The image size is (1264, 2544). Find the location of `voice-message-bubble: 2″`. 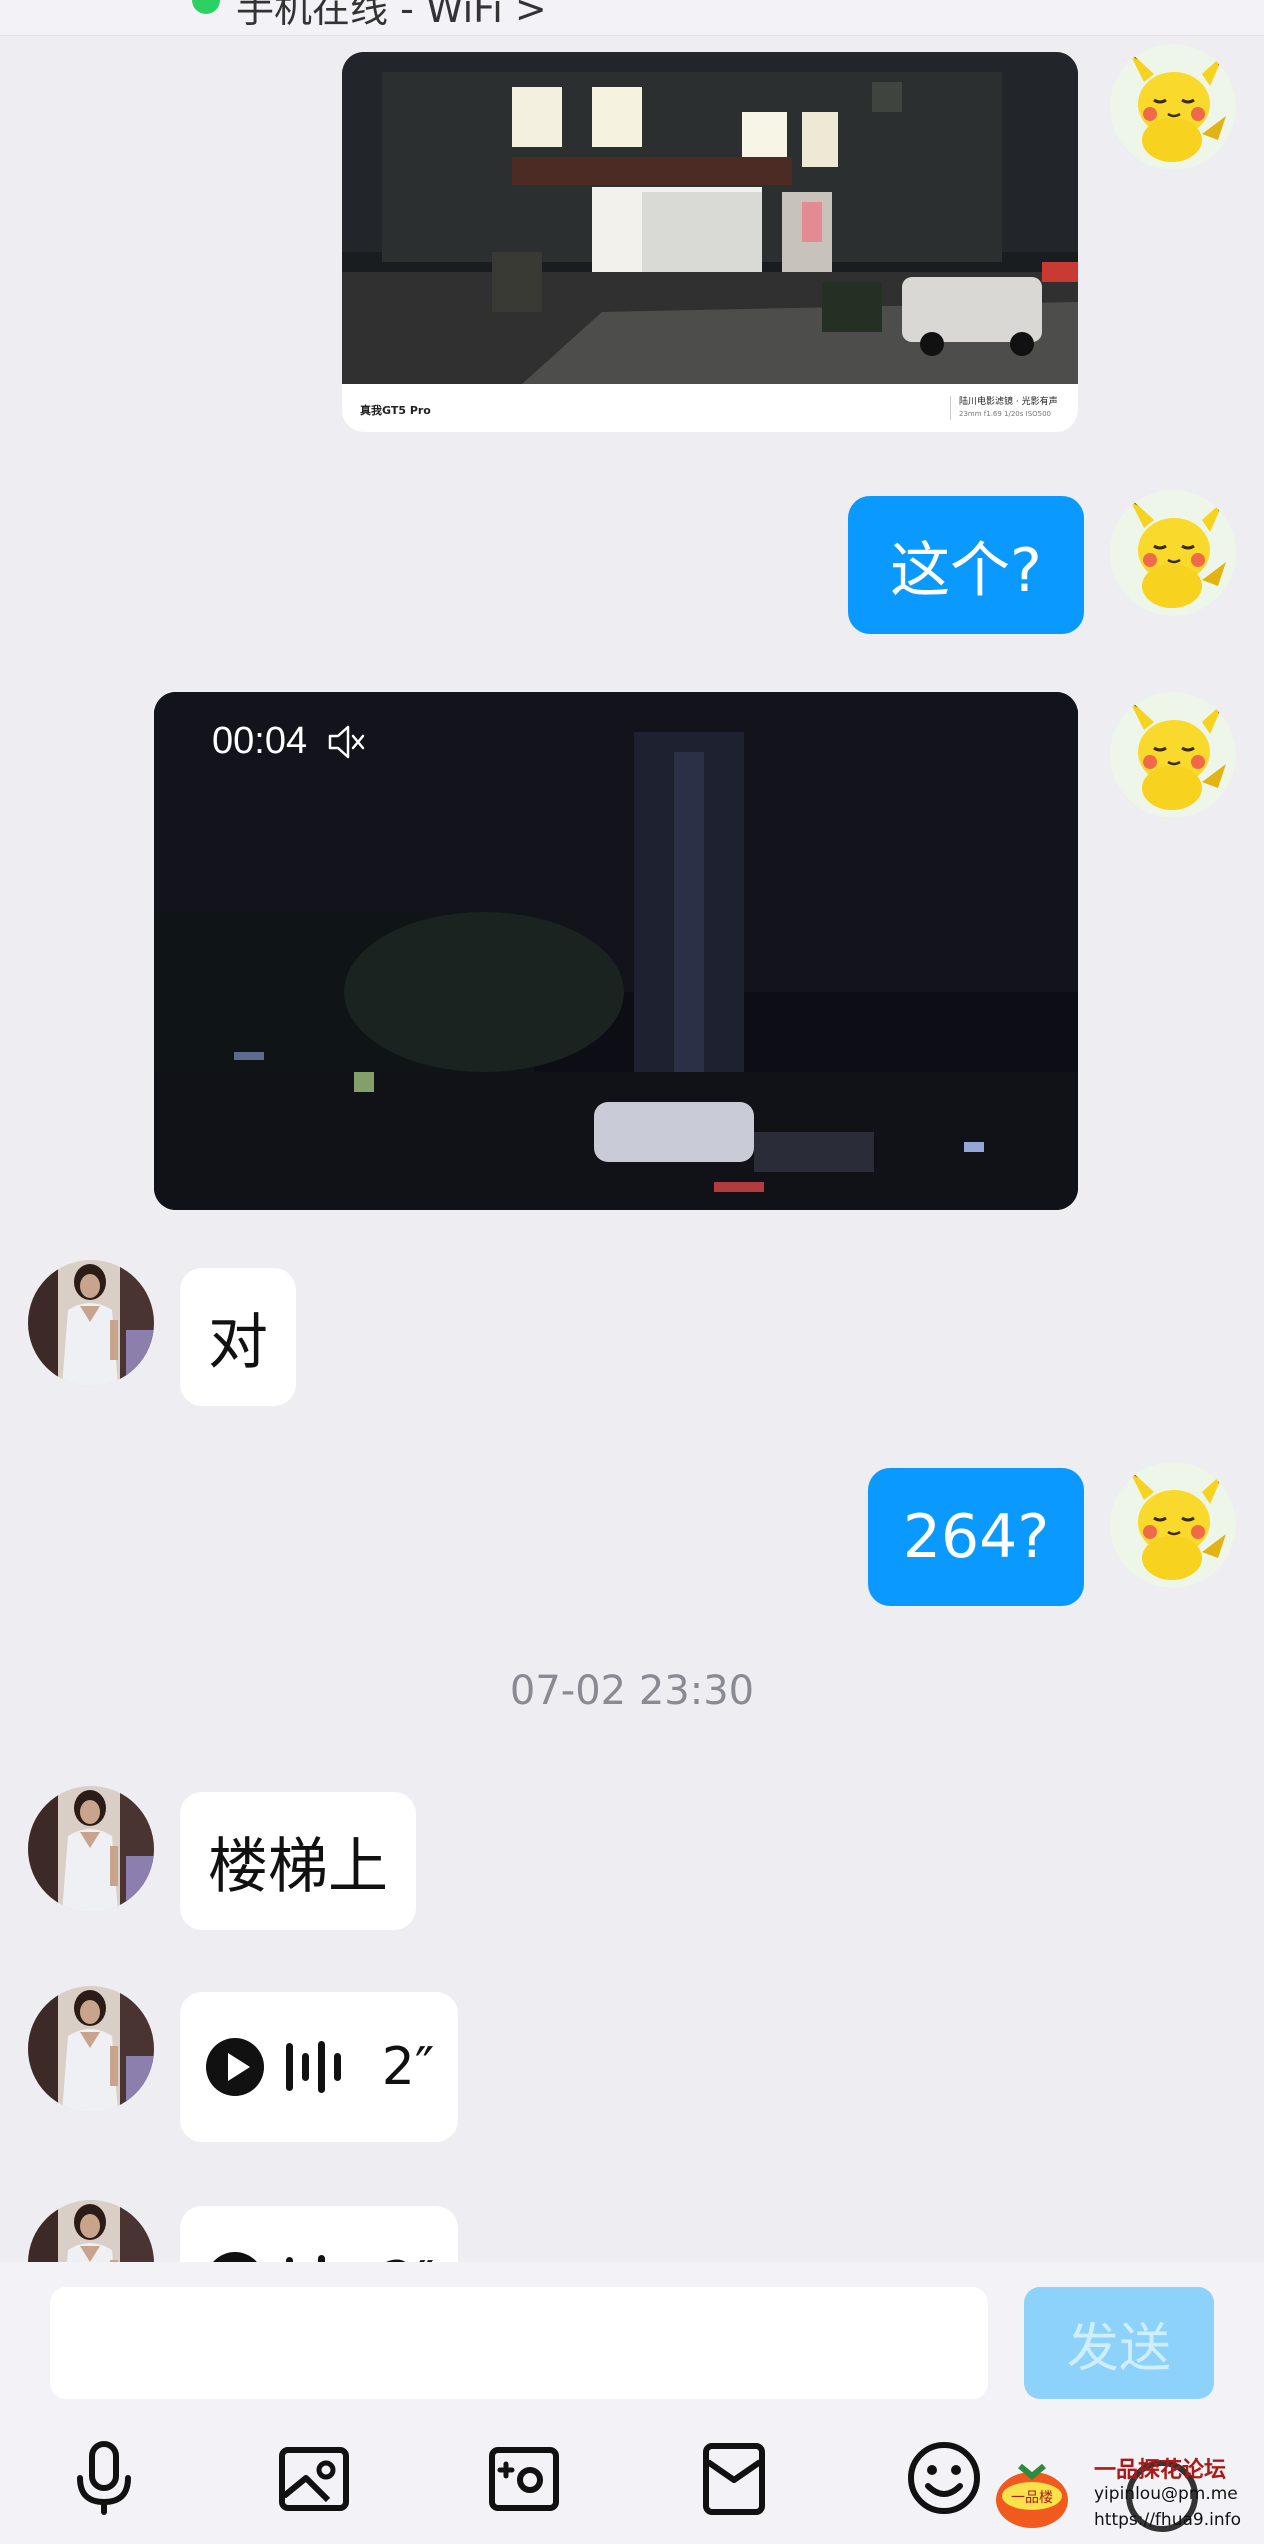

voice-message-bubble: 2″ is located at coordinates (319, 2067).